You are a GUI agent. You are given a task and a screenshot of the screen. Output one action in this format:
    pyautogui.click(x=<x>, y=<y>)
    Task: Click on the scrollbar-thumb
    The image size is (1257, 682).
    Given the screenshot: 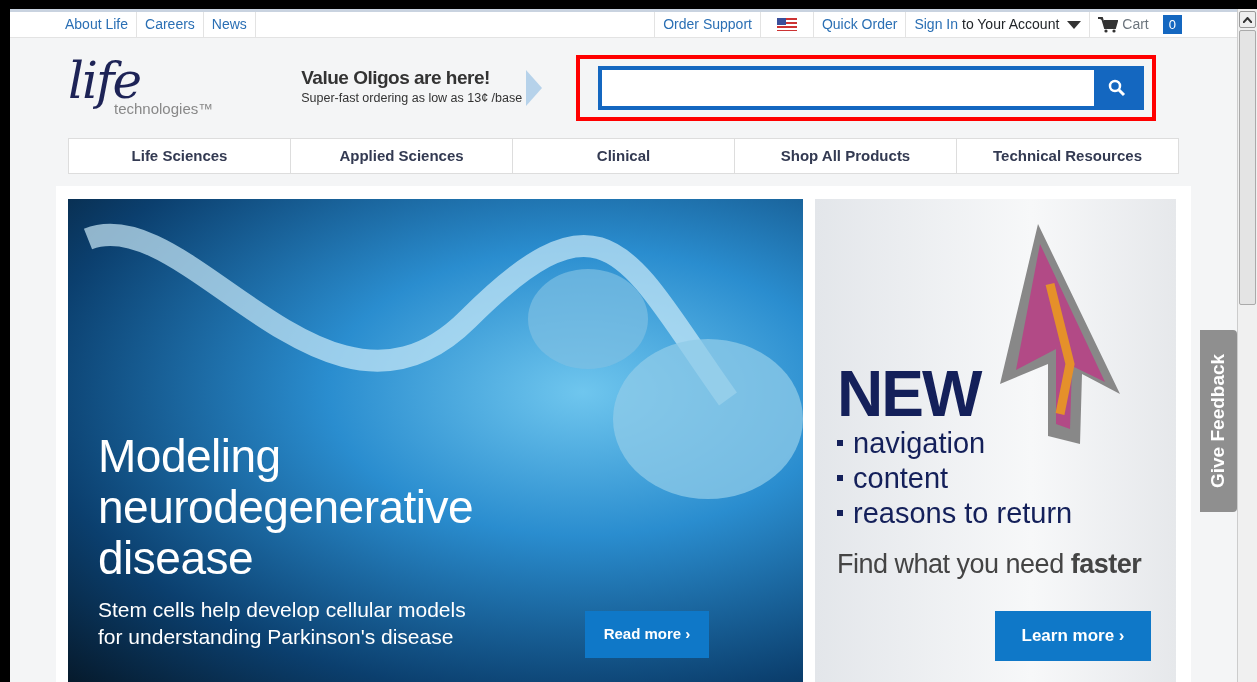 What is the action you would take?
    pyautogui.click(x=1247, y=167)
    